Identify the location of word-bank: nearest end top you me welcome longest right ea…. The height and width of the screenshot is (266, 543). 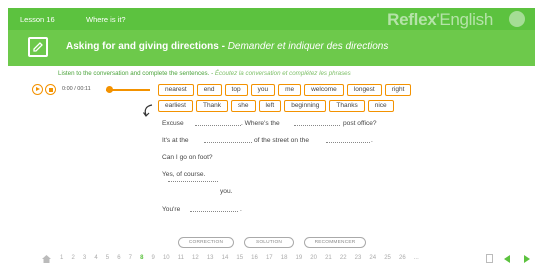
(308, 100).